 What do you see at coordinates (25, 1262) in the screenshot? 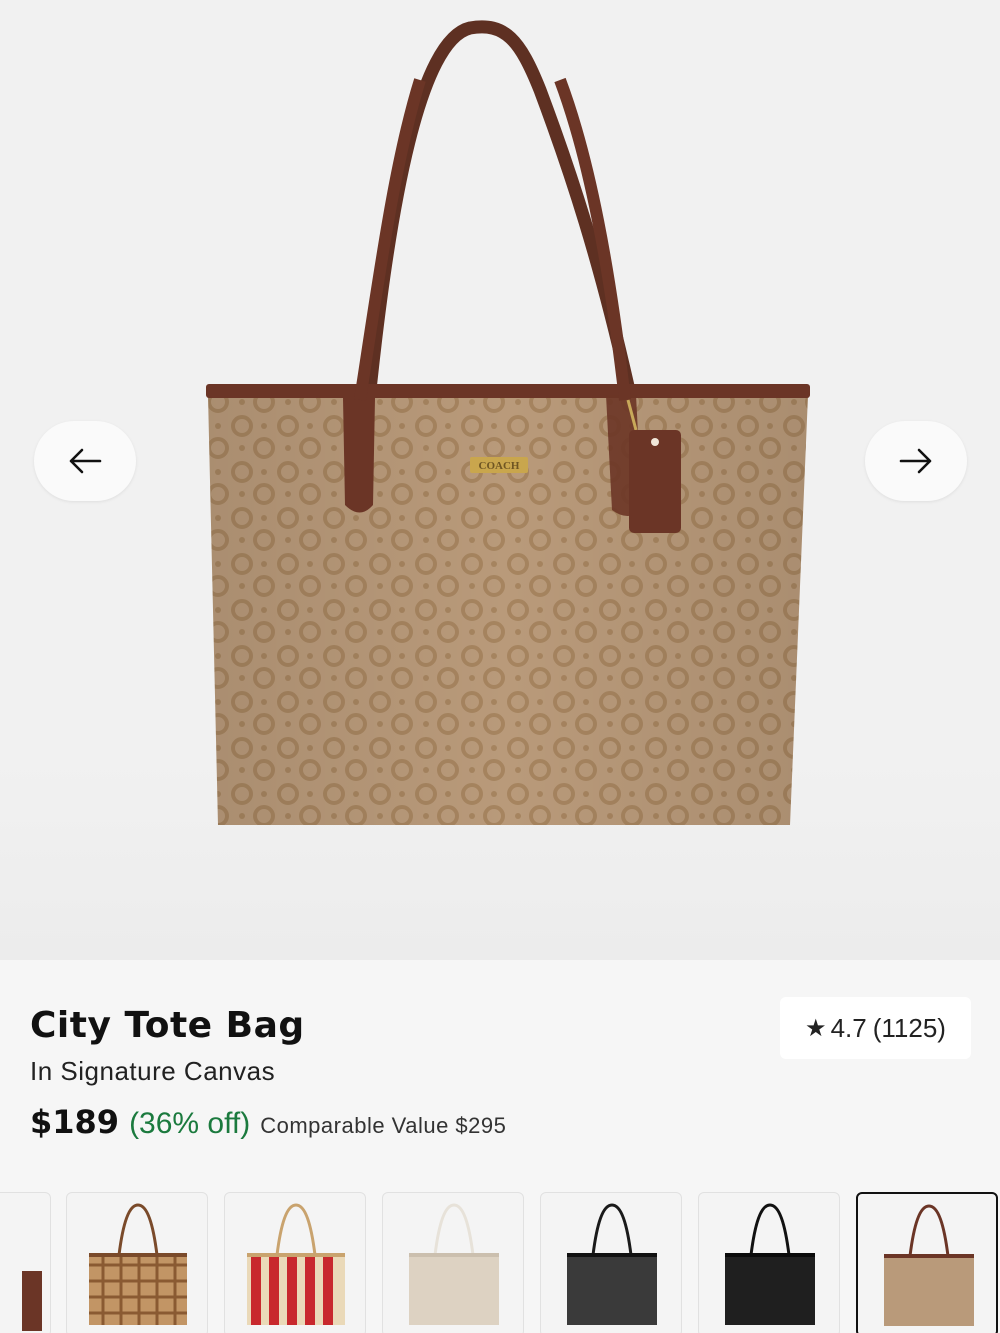
I see `variant-thumb-partial` at bounding box center [25, 1262].